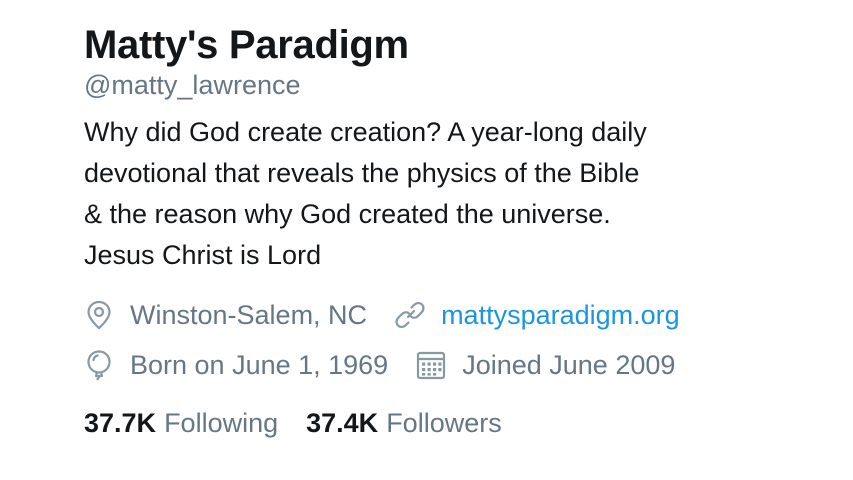 The width and height of the screenshot is (853, 480). I want to click on profile-handle: @matty_lawrence, so click(454, 85).